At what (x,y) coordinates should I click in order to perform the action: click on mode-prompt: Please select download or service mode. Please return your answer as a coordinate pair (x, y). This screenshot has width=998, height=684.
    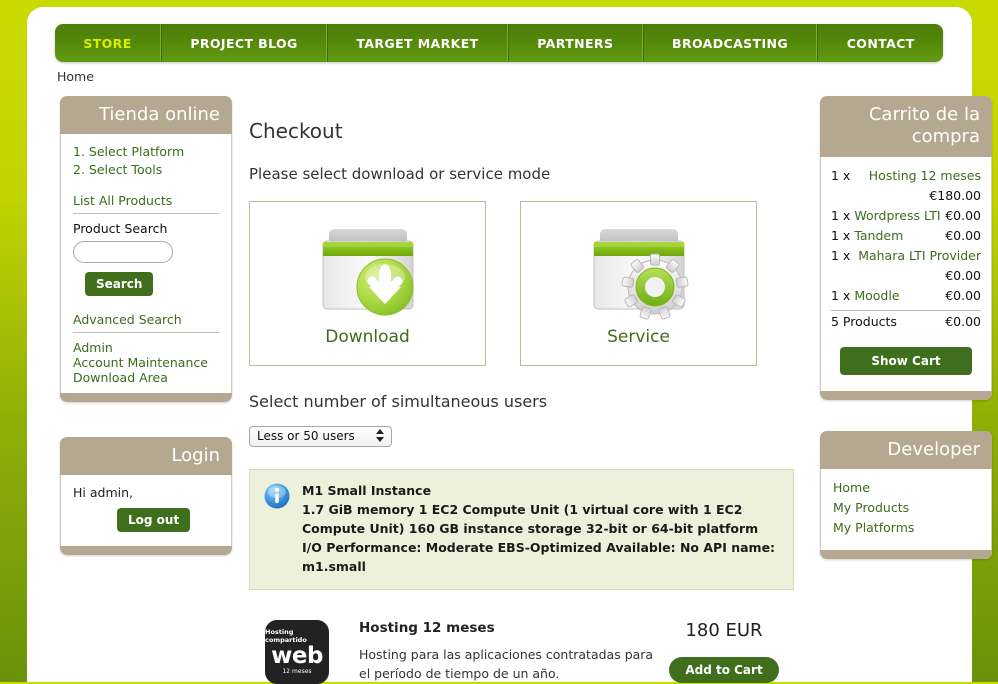
    Looking at the image, I should click on (400, 174).